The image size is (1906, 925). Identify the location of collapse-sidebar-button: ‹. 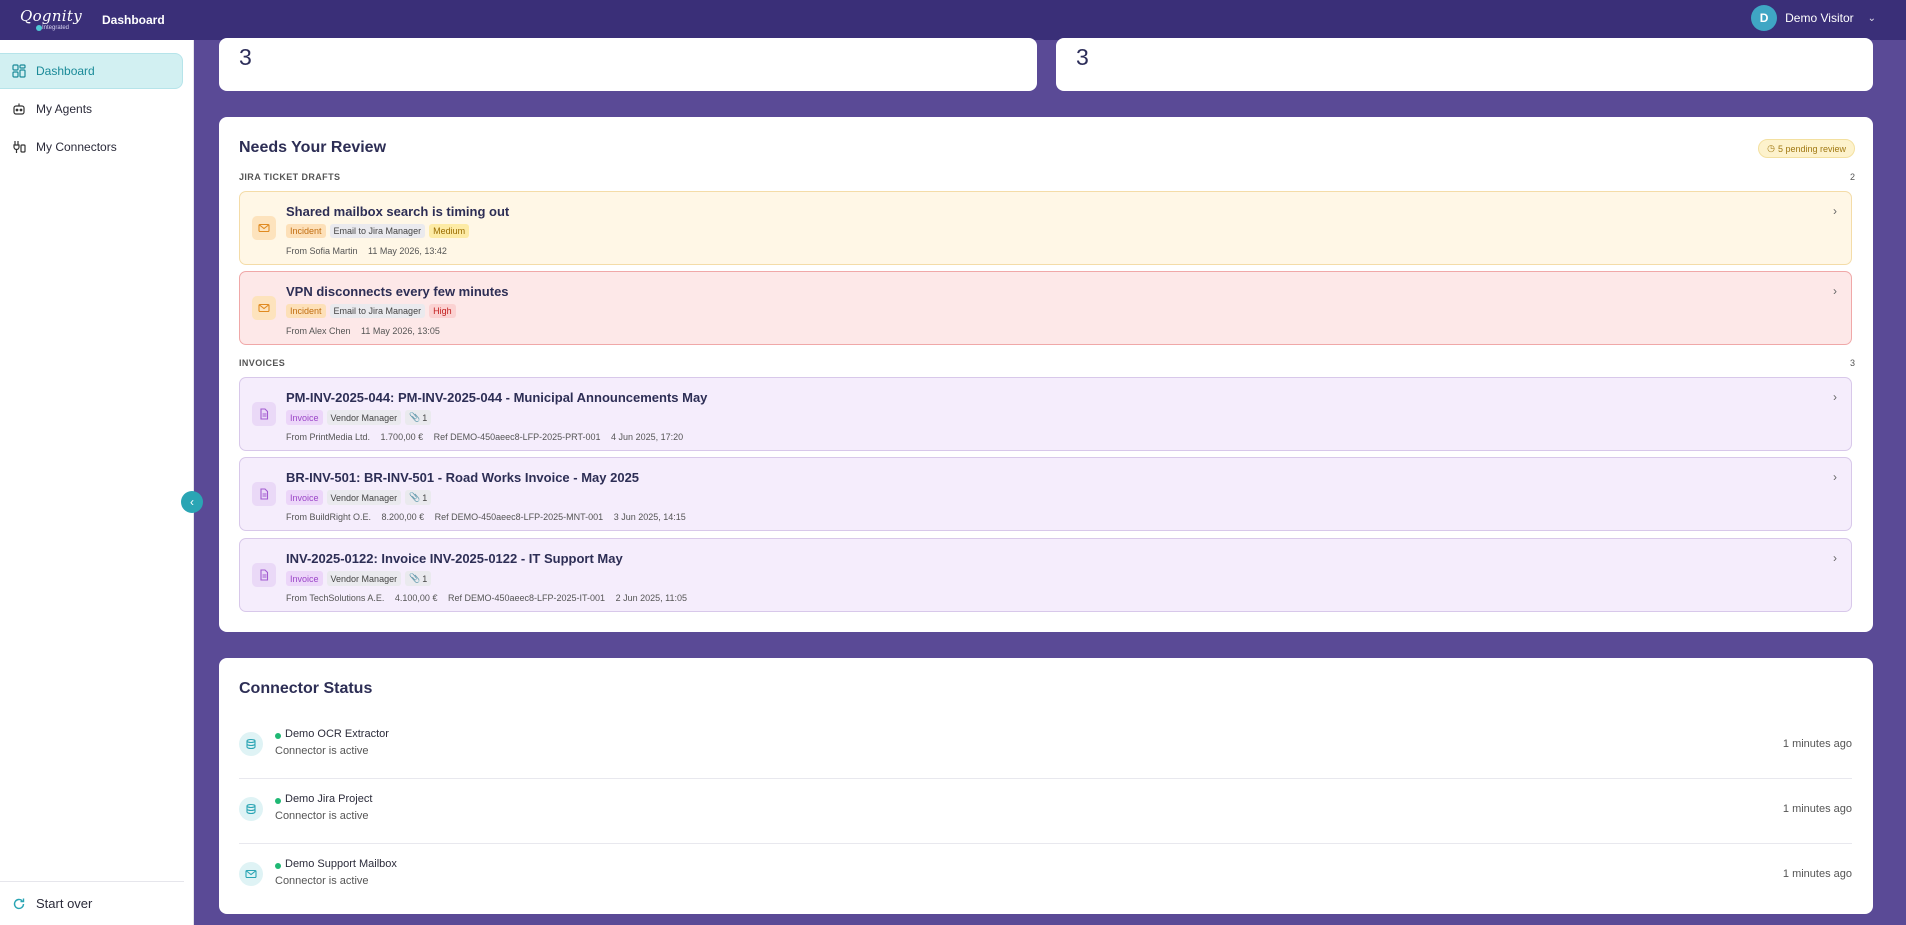
(192, 502).